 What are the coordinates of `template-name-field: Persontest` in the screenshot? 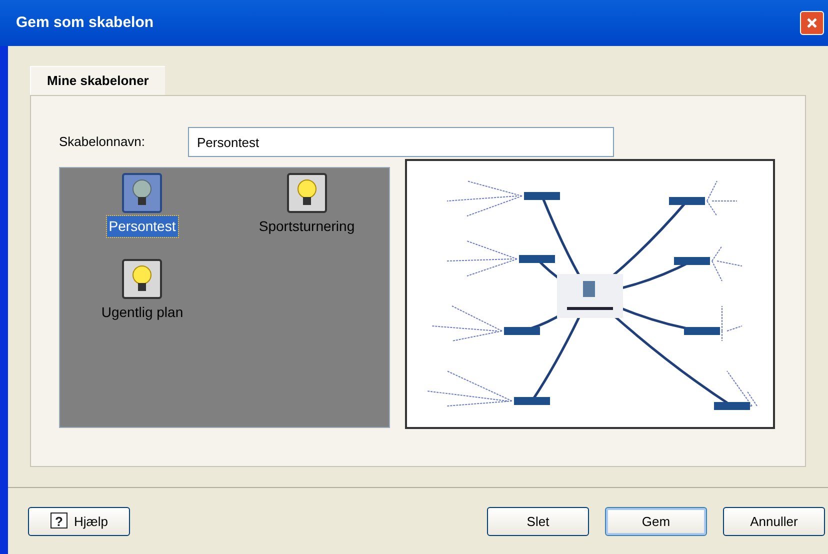 It's located at (401, 142).